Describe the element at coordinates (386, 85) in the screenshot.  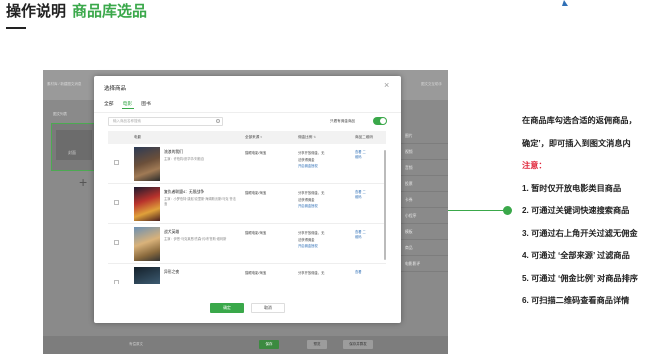
I see `close-icon: ×` at that location.